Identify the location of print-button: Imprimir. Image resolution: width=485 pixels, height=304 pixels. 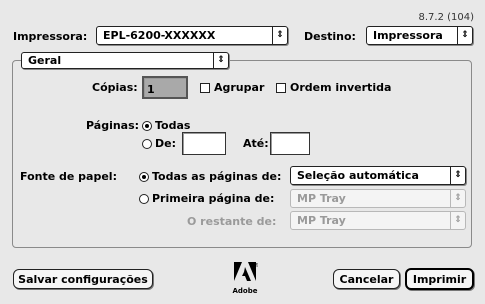
(439, 279).